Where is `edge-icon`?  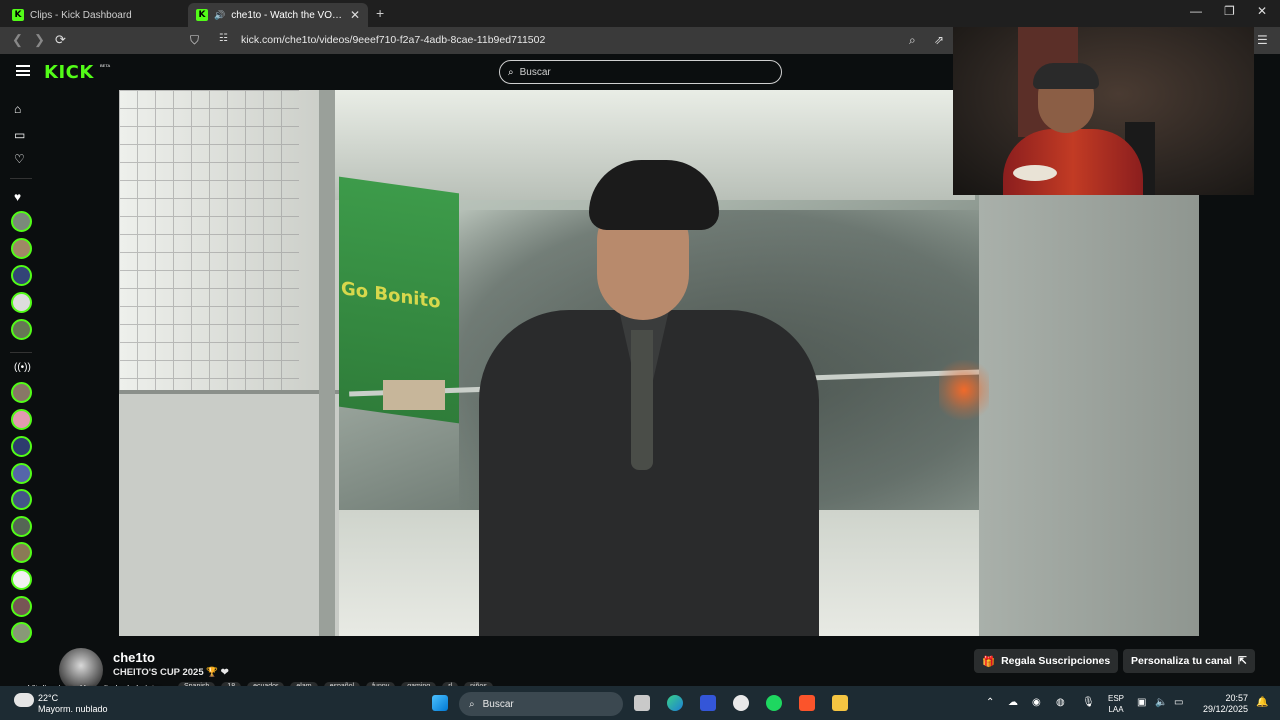
edge-icon is located at coordinates (675, 703).